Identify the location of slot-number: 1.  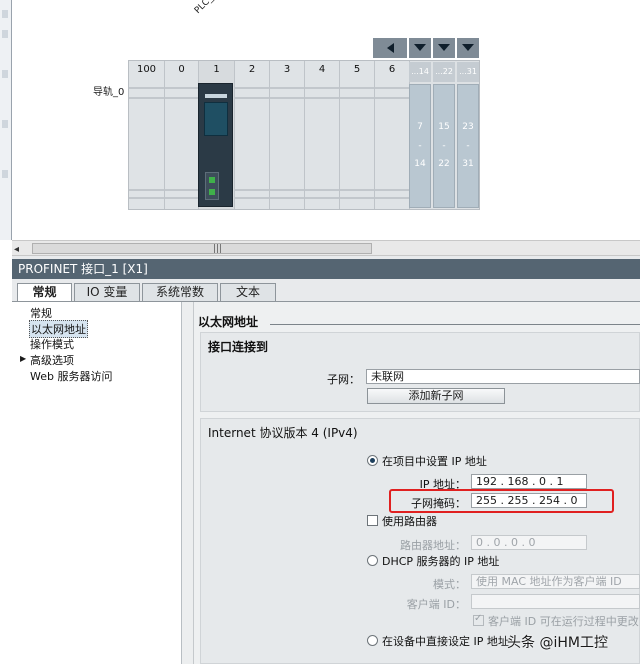
(216, 69).